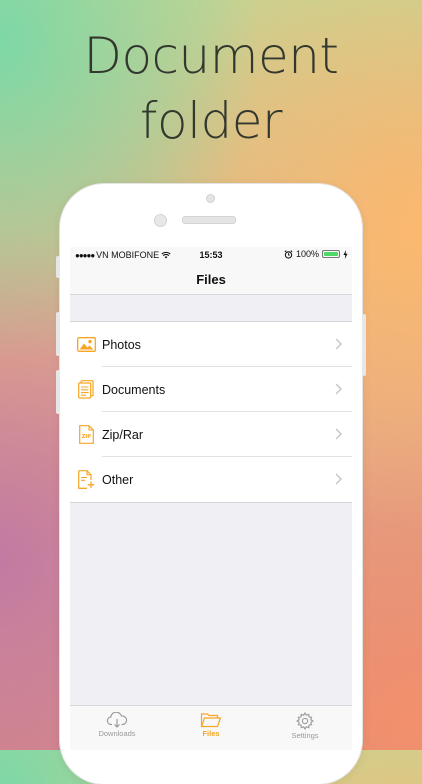  What do you see at coordinates (211, 255) in the screenshot?
I see `status-bar: ●●●●● VN MOBIFONE 15:53 100%` at bounding box center [211, 255].